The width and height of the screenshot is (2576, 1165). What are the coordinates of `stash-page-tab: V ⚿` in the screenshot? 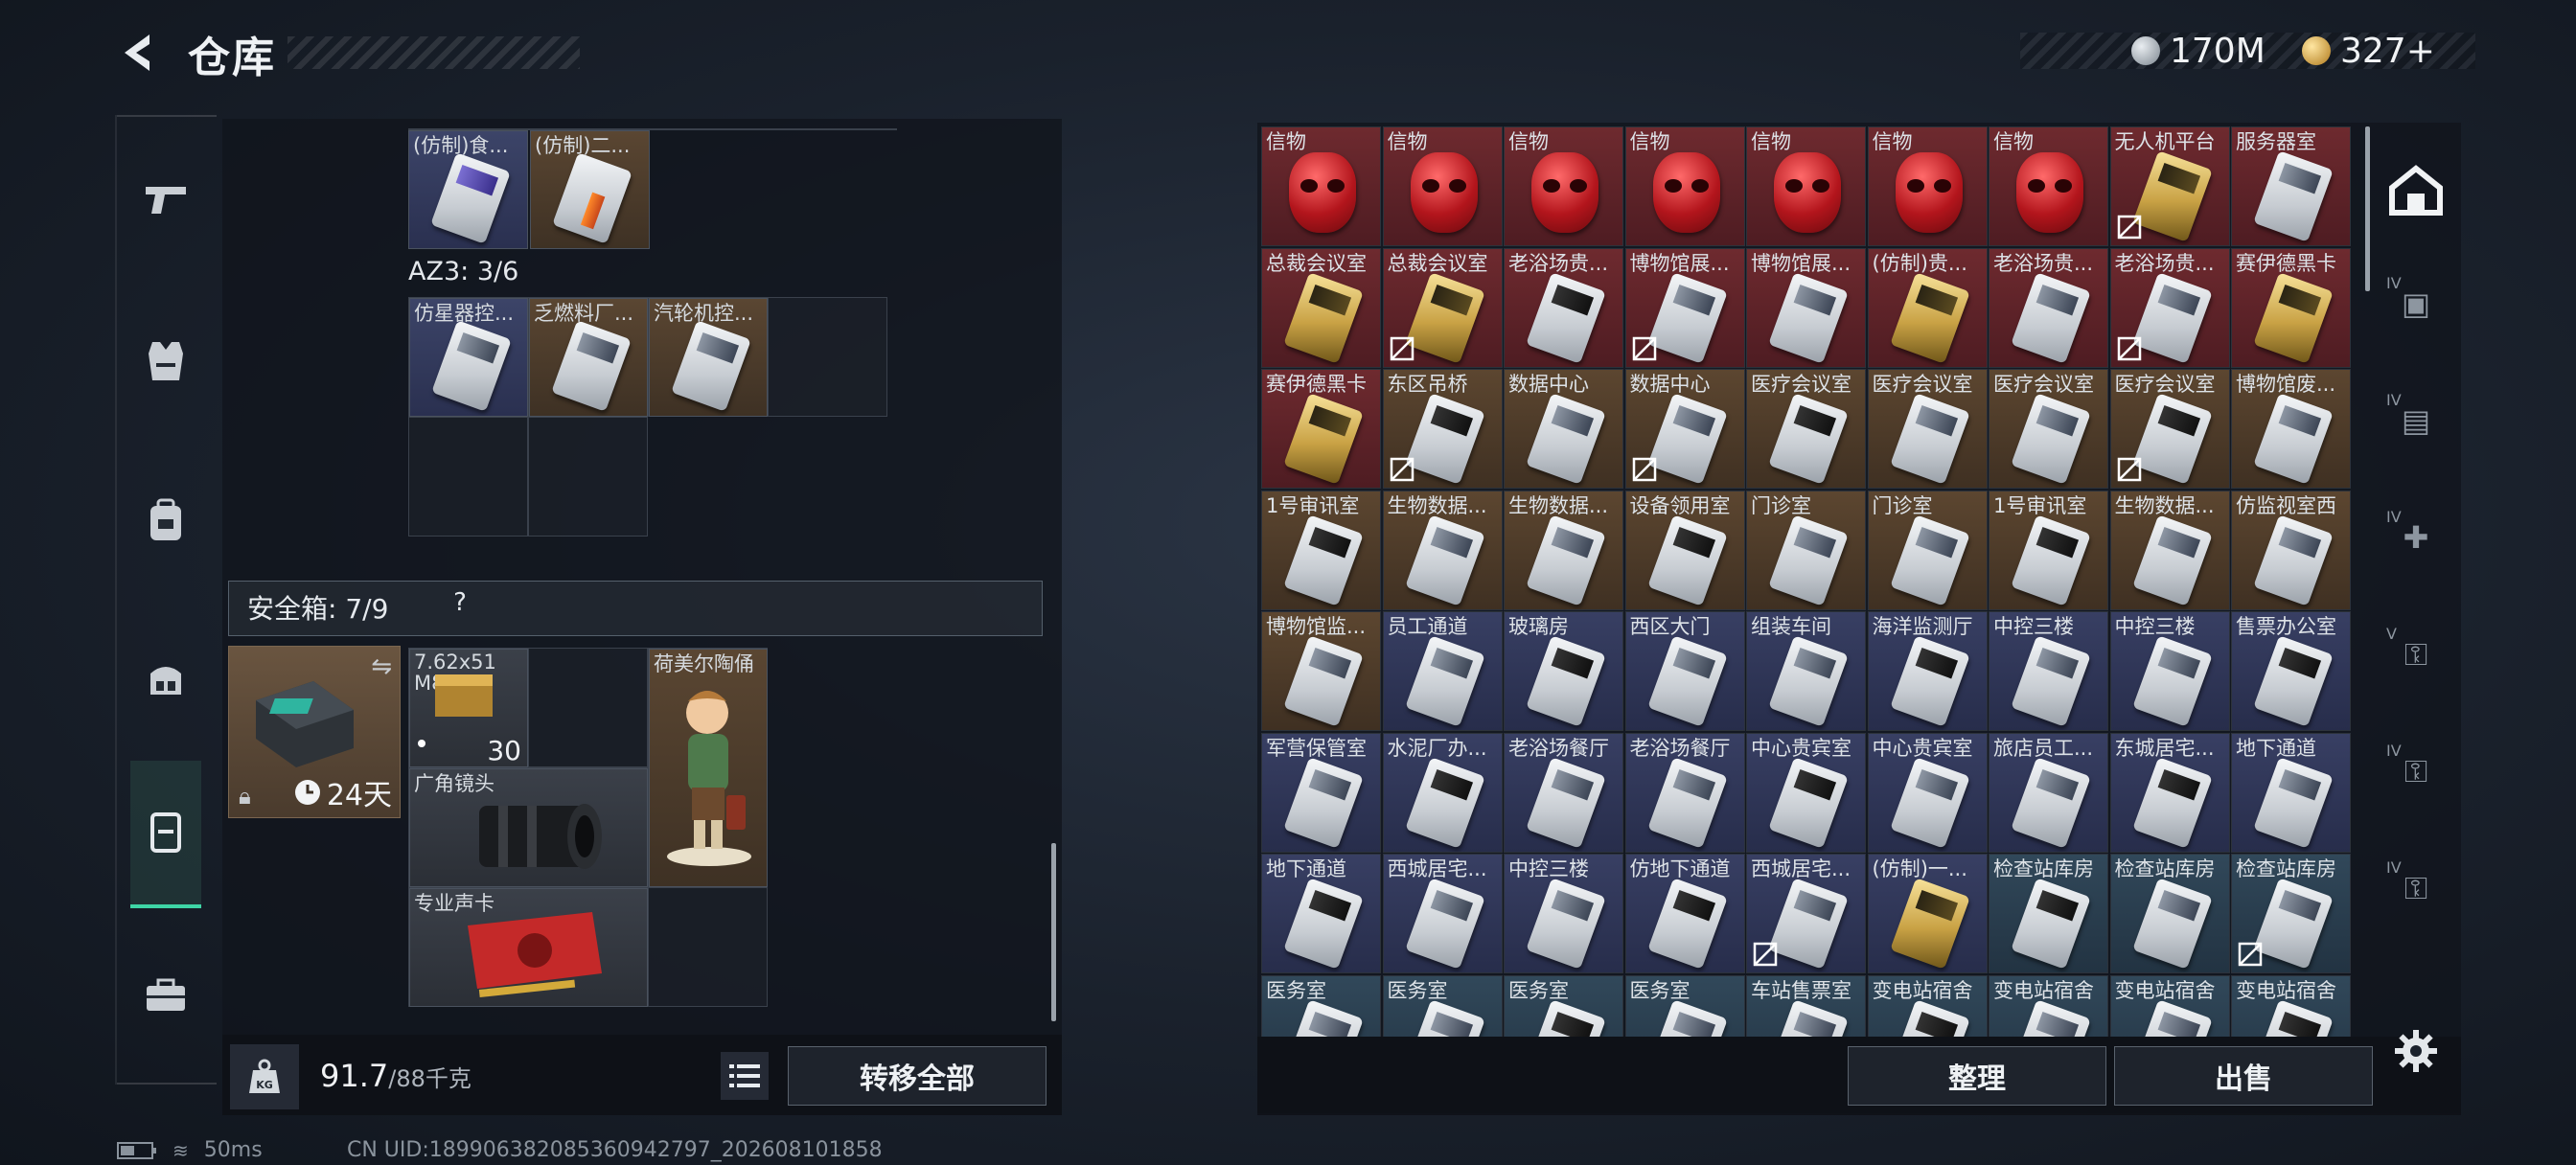 It's located at (2416, 655).